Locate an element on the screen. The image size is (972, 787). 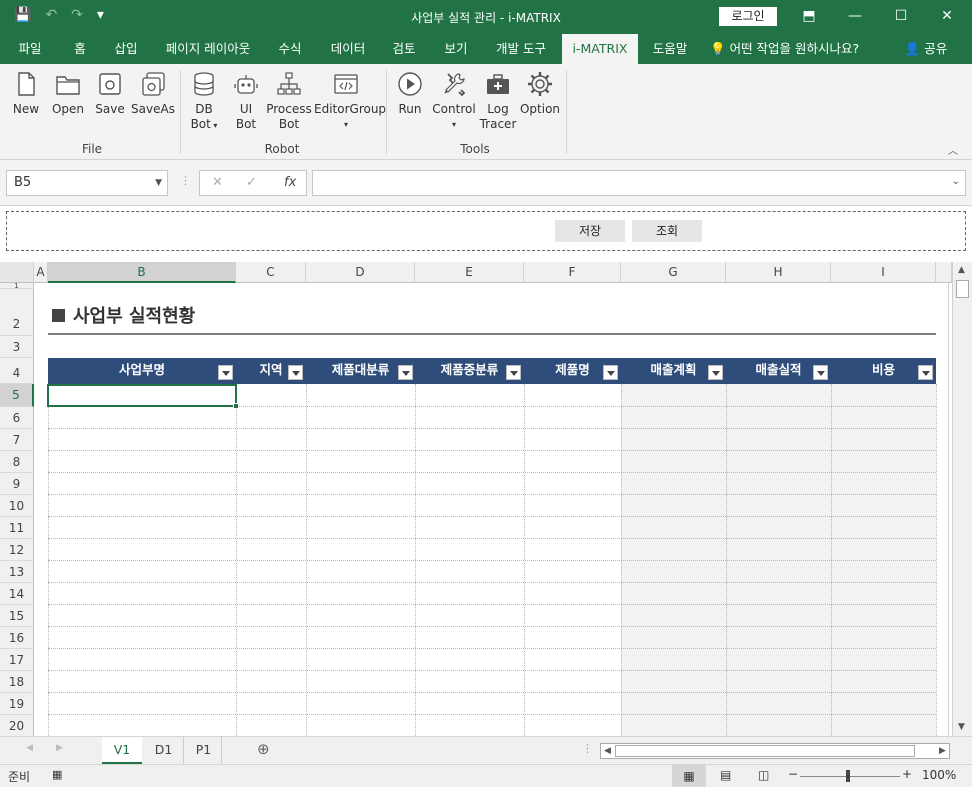
row-header-5: 5 is located at coordinates (17, 395).